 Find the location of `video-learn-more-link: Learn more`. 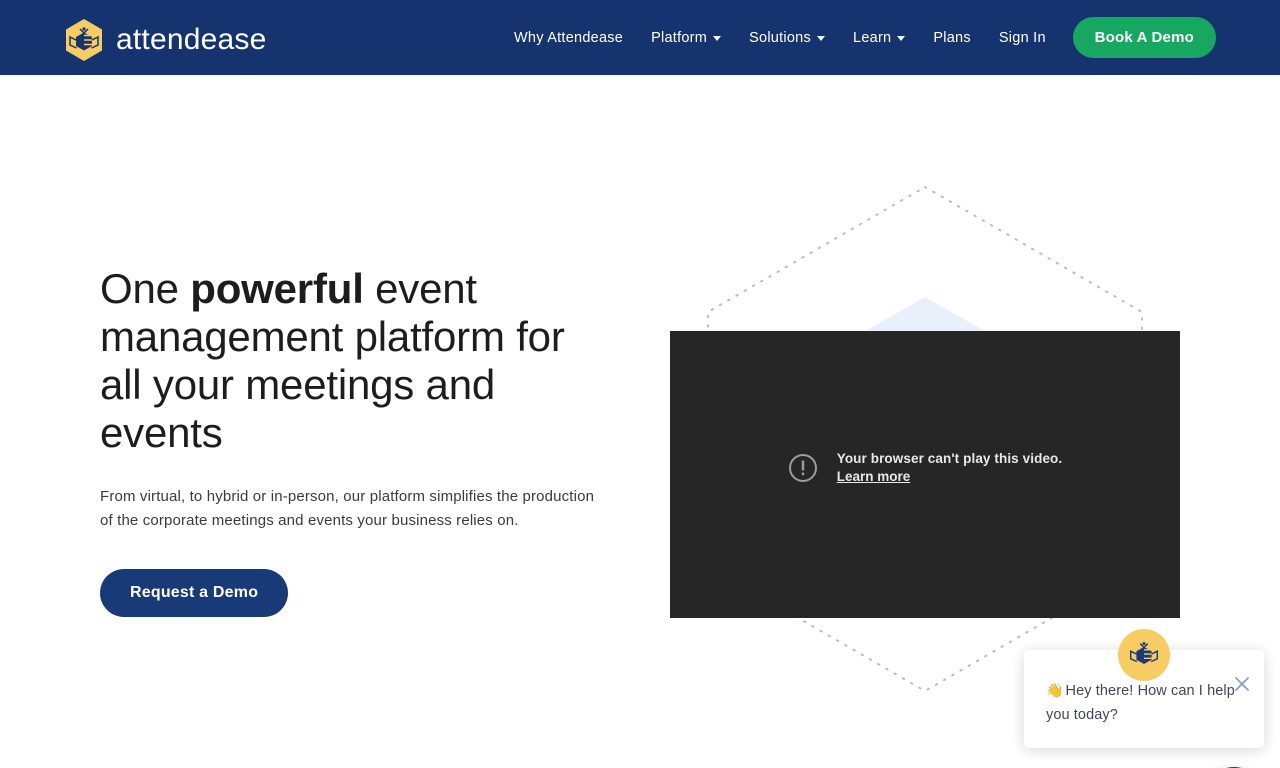

video-learn-more-link: Learn more is located at coordinates (874, 476).